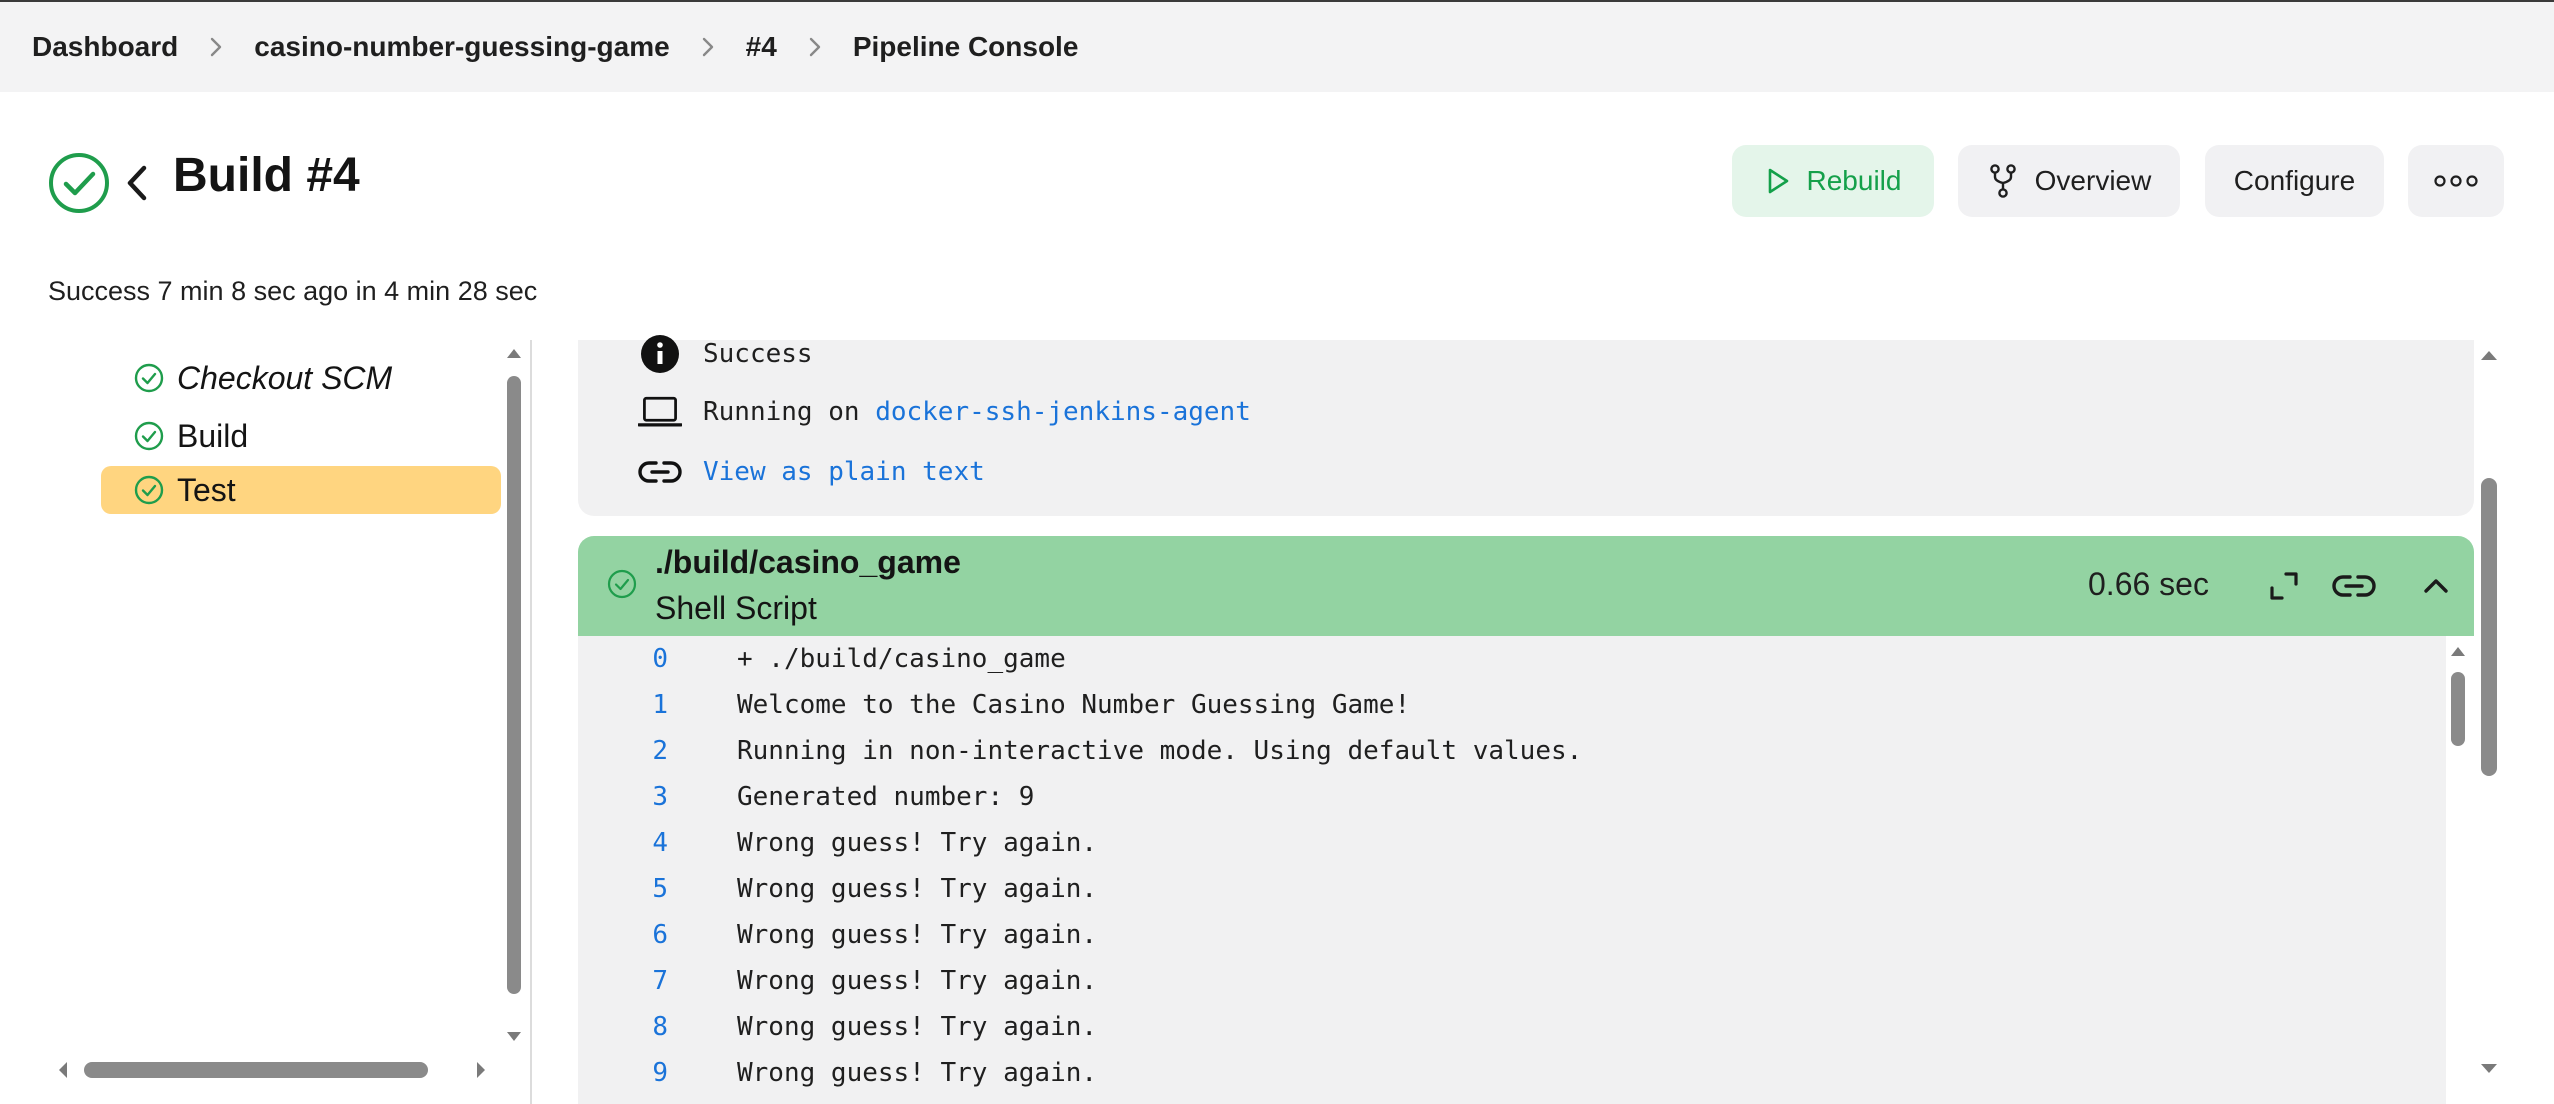 The width and height of the screenshot is (2554, 1104). What do you see at coordinates (623, 797) in the screenshot?
I see `line-number: 3` at bounding box center [623, 797].